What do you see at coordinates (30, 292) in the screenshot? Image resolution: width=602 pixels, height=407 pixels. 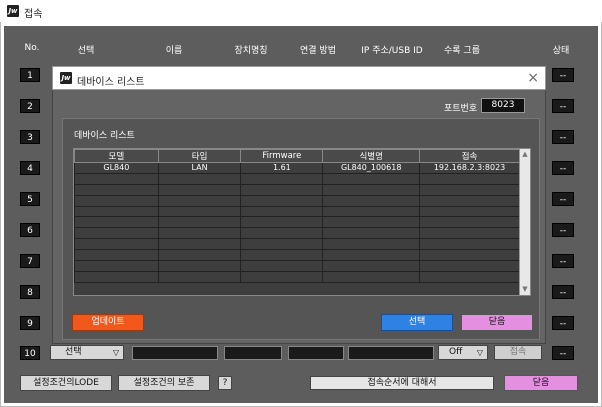 I see `row-number: 8` at bounding box center [30, 292].